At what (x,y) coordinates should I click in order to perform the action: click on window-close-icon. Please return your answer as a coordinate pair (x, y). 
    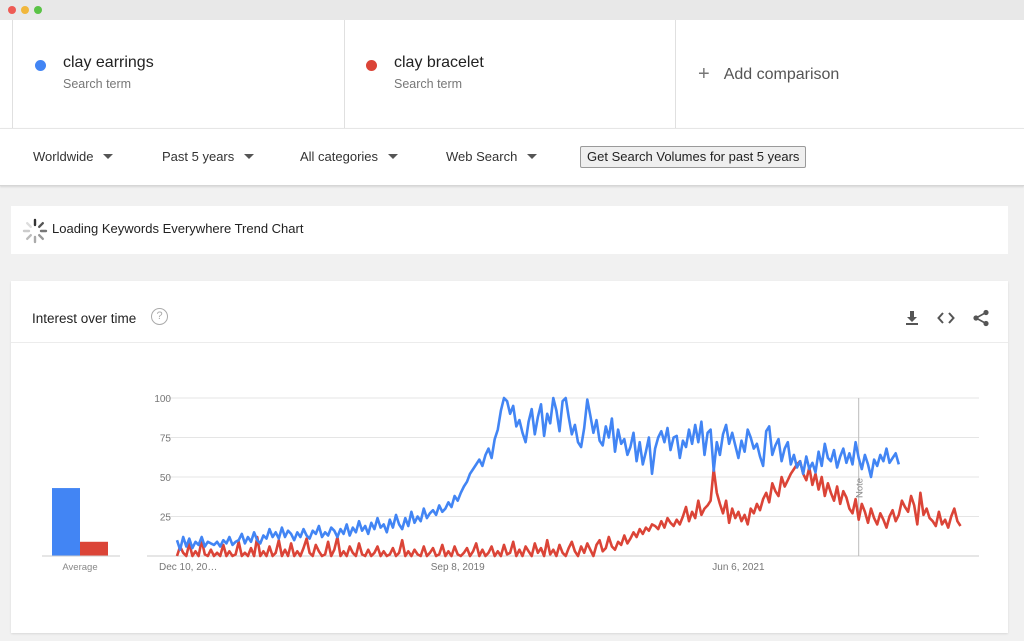
    Looking at the image, I should click on (12, 10).